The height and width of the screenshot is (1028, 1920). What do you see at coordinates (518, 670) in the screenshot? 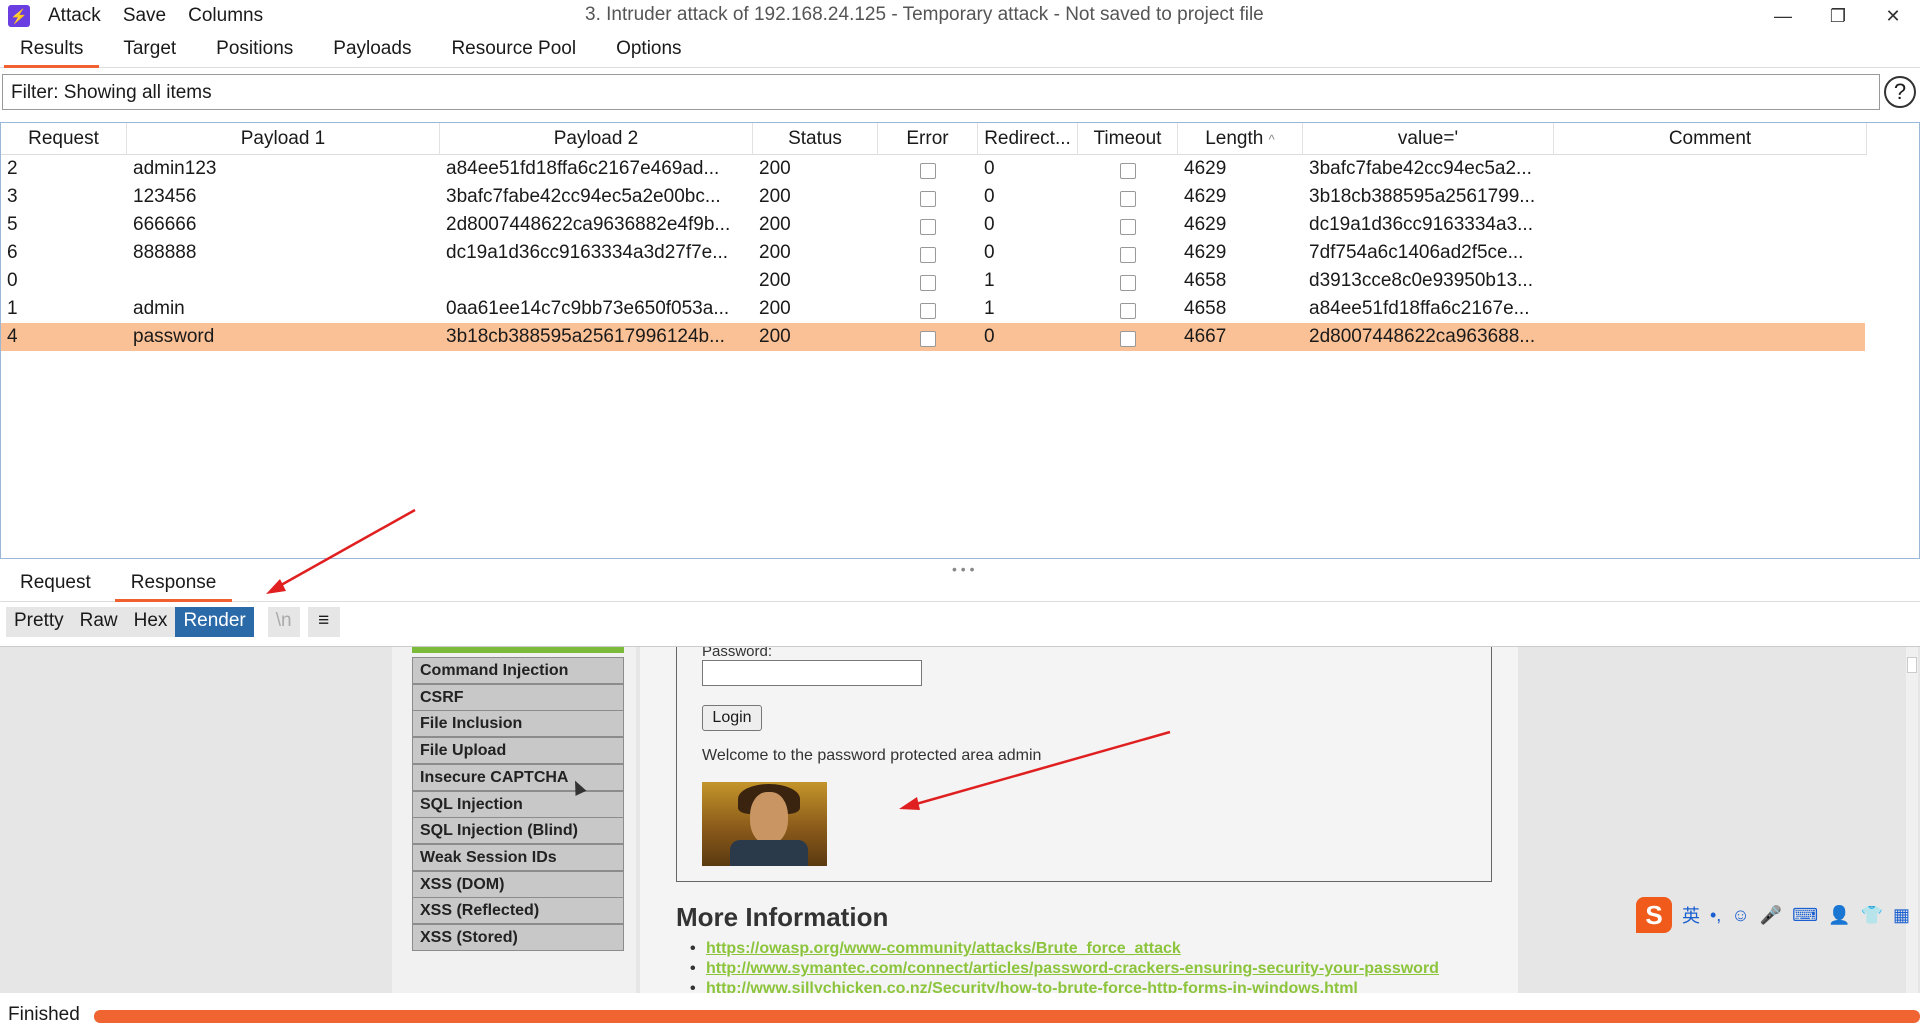
I see `nav-item: Command Injection` at bounding box center [518, 670].